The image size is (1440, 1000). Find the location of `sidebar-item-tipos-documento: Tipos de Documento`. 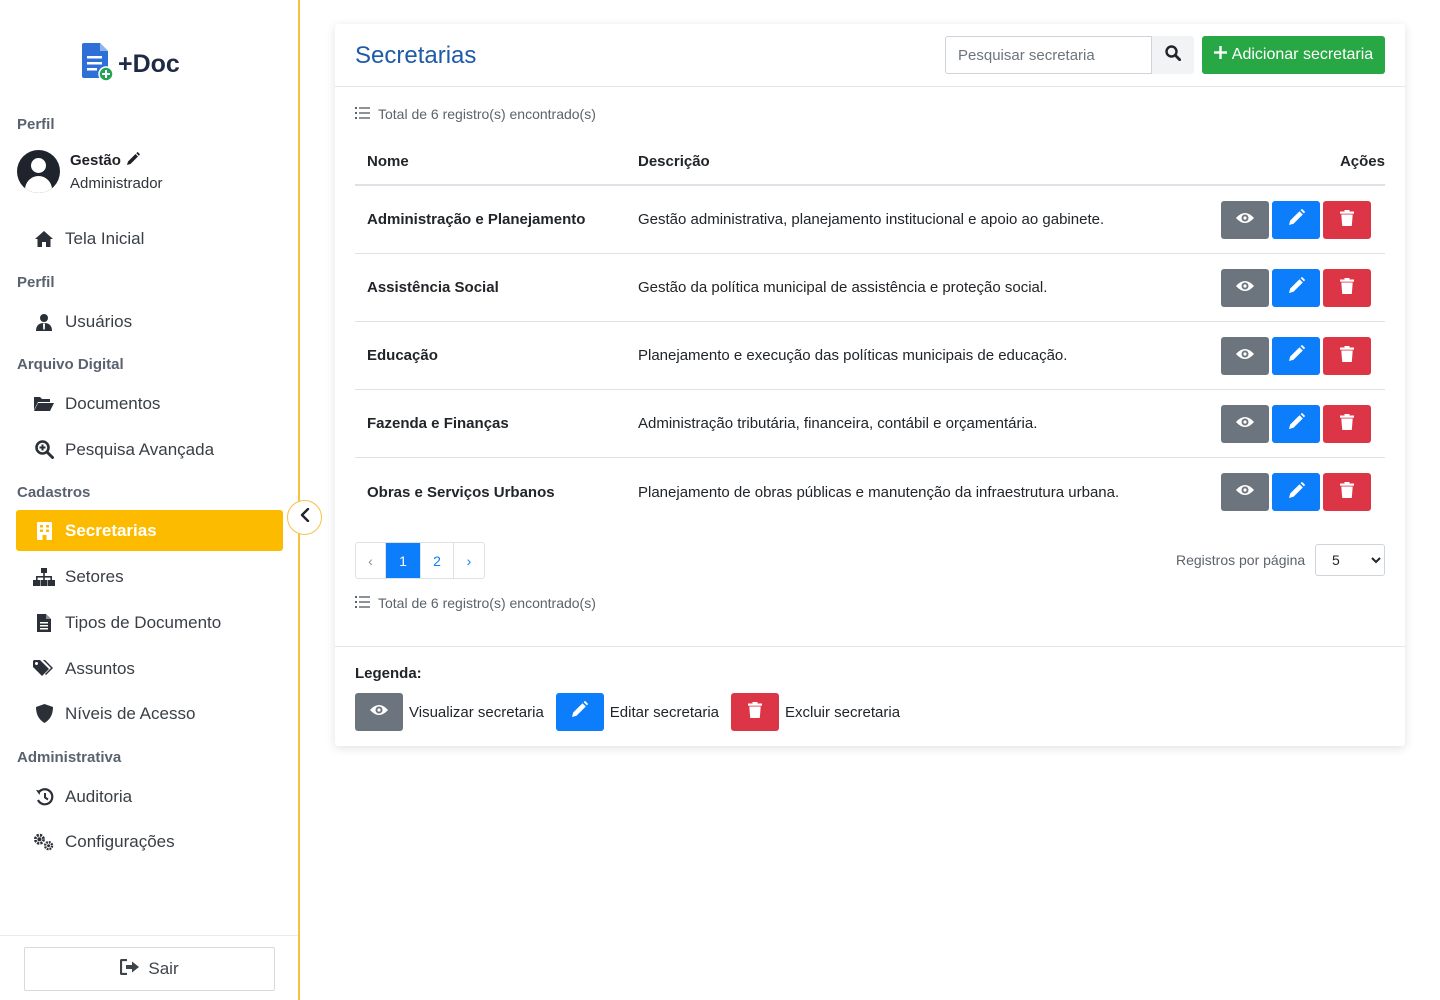

sidebar-item-tipos-documento: Tipos de Documento is located at coordinates (149, 622).